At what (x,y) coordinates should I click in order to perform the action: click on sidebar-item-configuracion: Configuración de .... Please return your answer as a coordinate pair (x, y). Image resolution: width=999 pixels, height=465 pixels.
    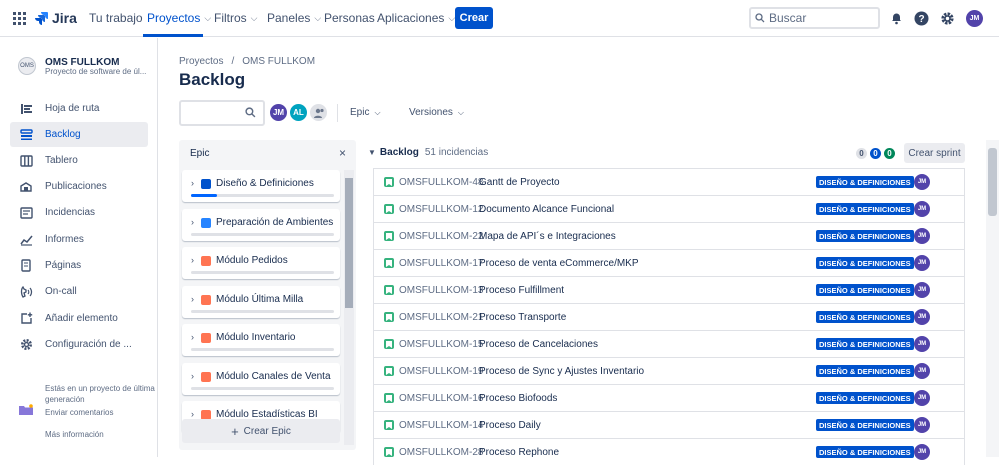
    Looking at the image, I should click on (79, 344).